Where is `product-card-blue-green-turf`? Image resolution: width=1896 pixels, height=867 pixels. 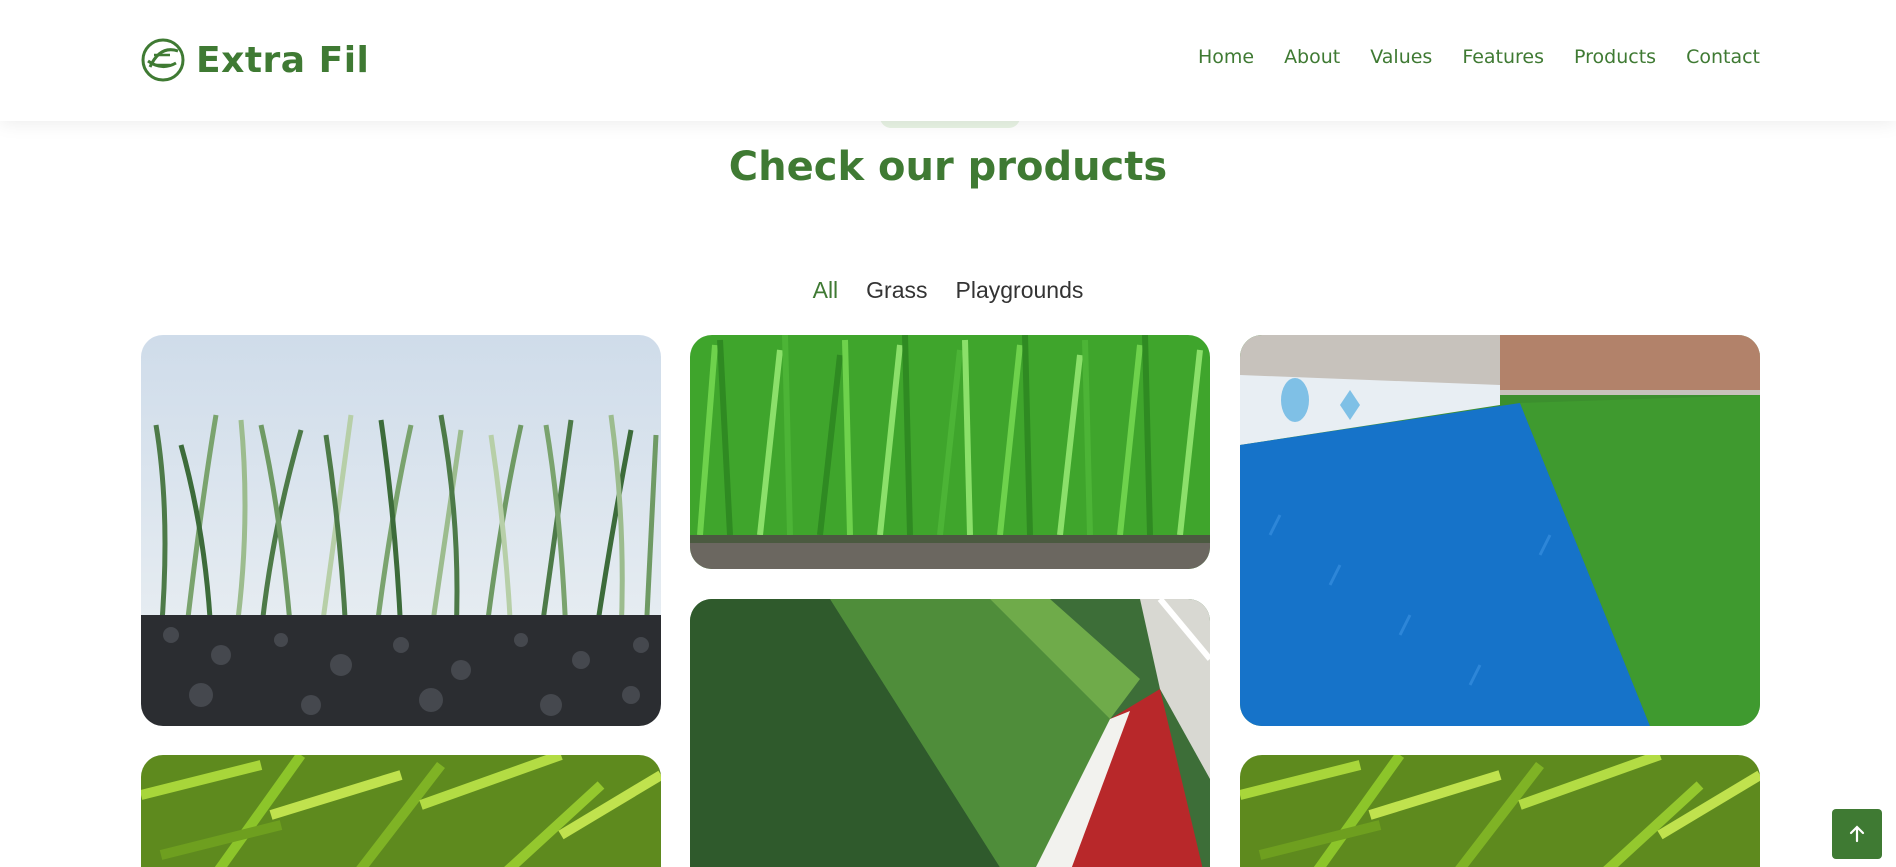 product-card-blue-green-turf is located at coordinates (1500, 530).